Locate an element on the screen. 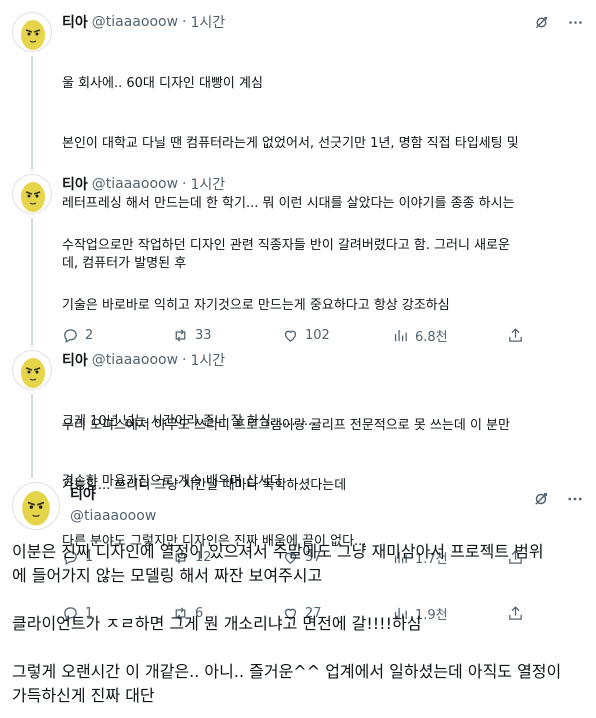  text-line: 클라이언트가 ㅈㄹ하면 그게 뭔 개소리냐고 면전에 갈!!!!하심 is located at coordinates (217, 623).